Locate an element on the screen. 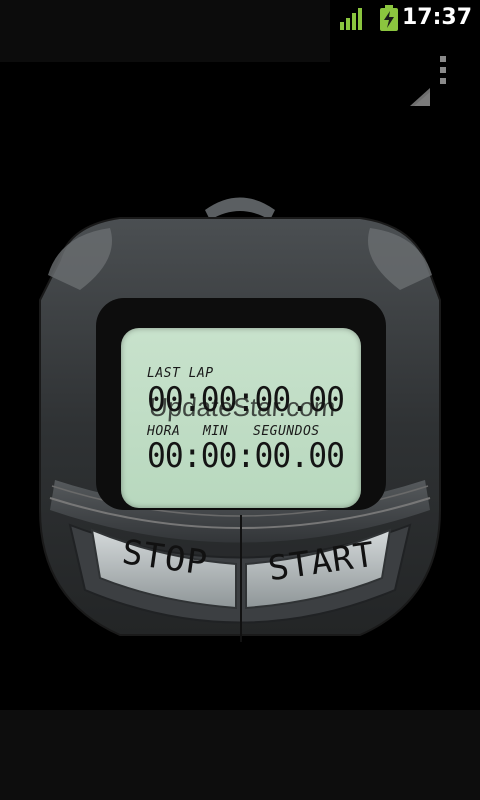 The image size is (480, 800). watermark-text: UpdateStar.com is located at coordinates (242, 407).